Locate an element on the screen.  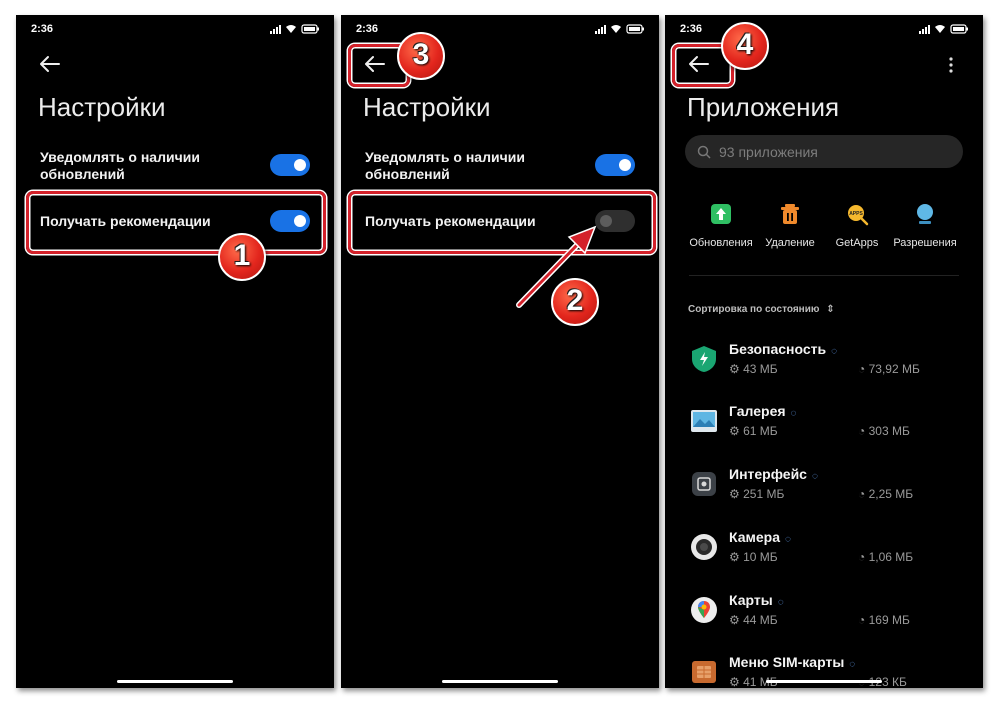
data-size: 169 МБ is located at coordinates (889, 620).